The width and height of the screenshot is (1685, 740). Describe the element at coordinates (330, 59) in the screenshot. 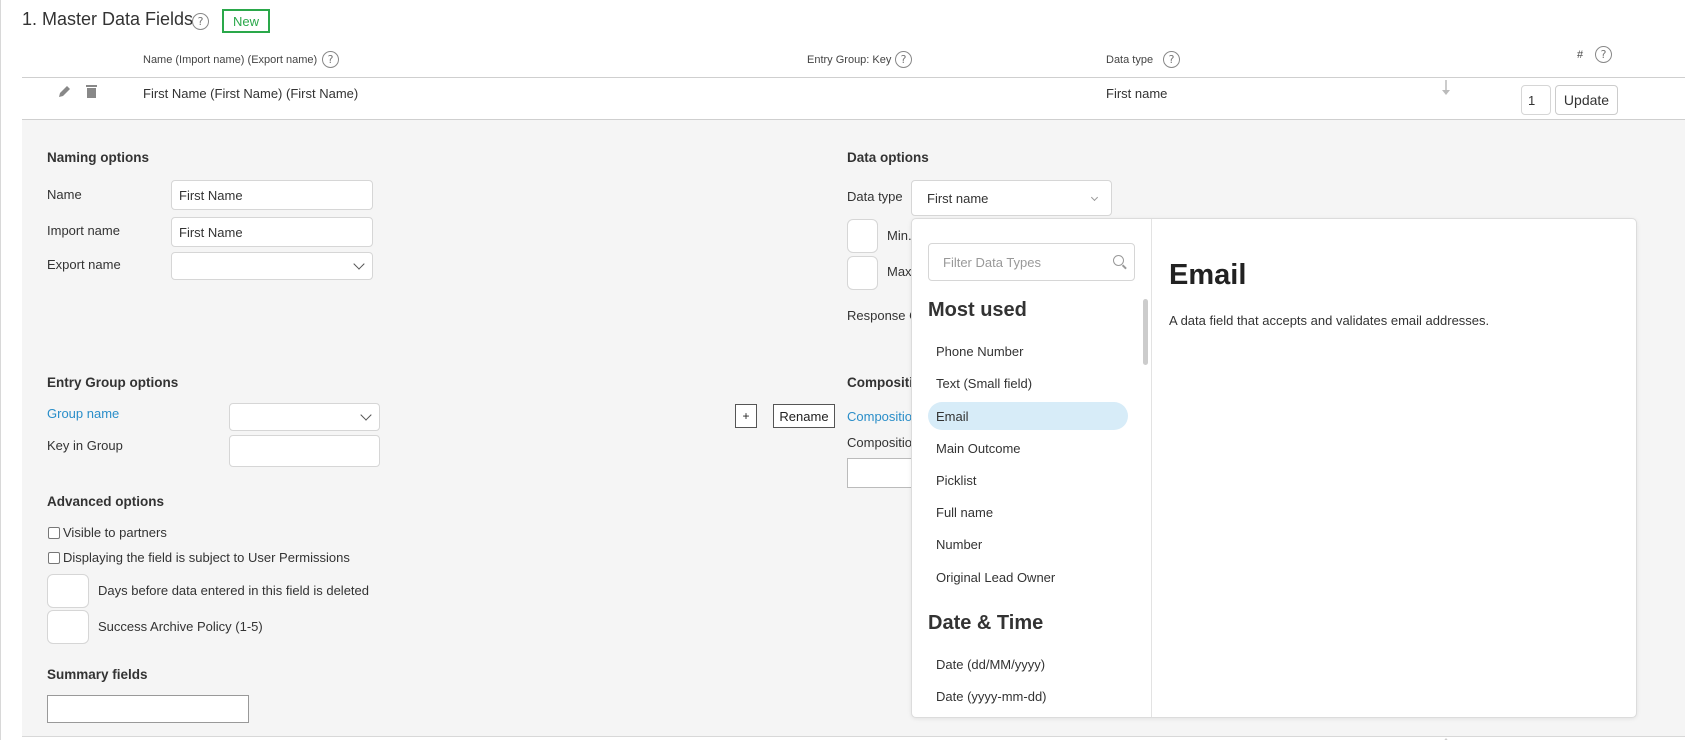

I see `name-help-icon: ?` at that location.